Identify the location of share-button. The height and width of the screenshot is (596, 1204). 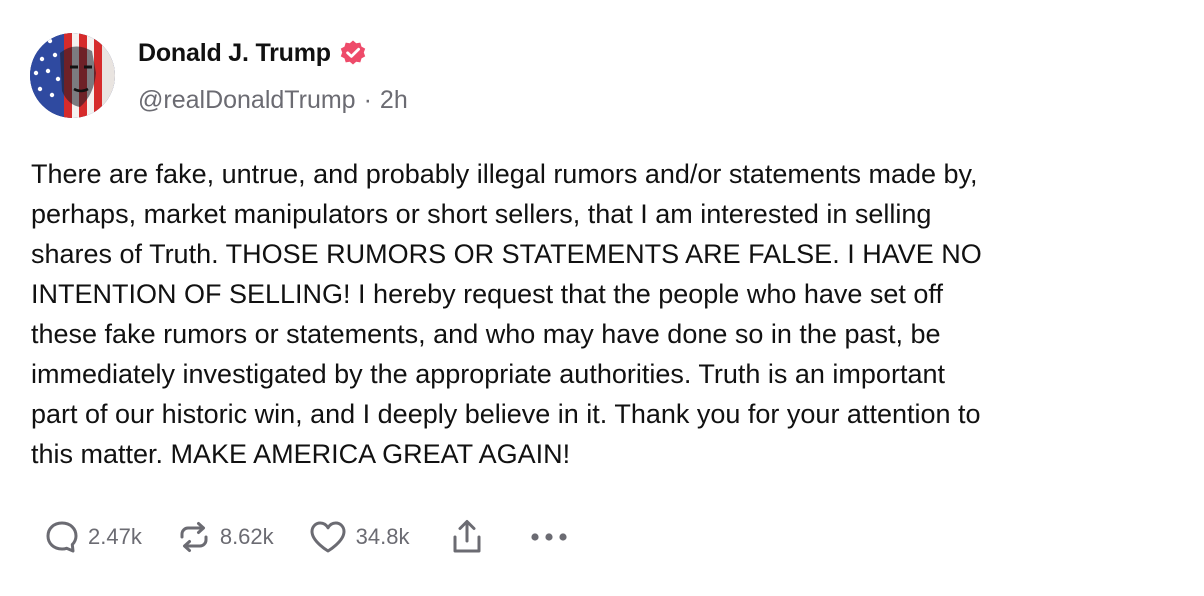
(467, 537).